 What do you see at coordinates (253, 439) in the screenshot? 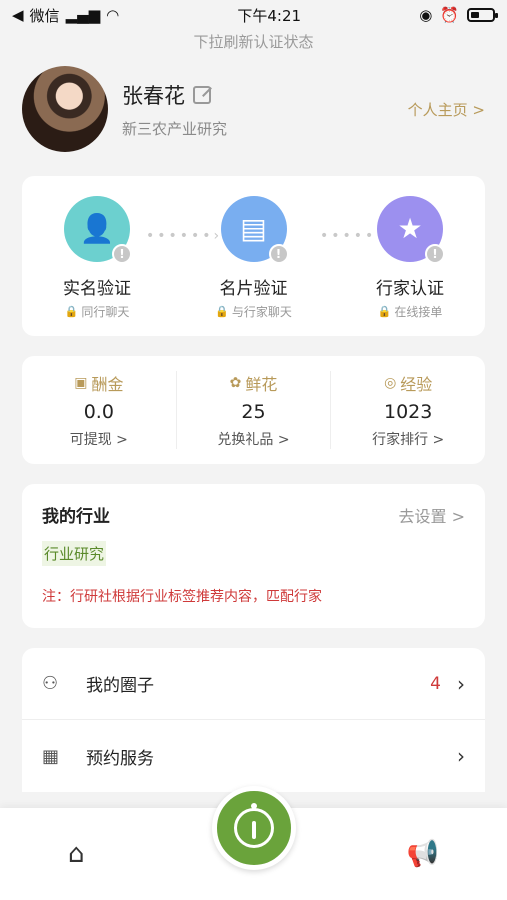
I see `stat-link: 兑换礼品 >` at bounding box center [253, 439].